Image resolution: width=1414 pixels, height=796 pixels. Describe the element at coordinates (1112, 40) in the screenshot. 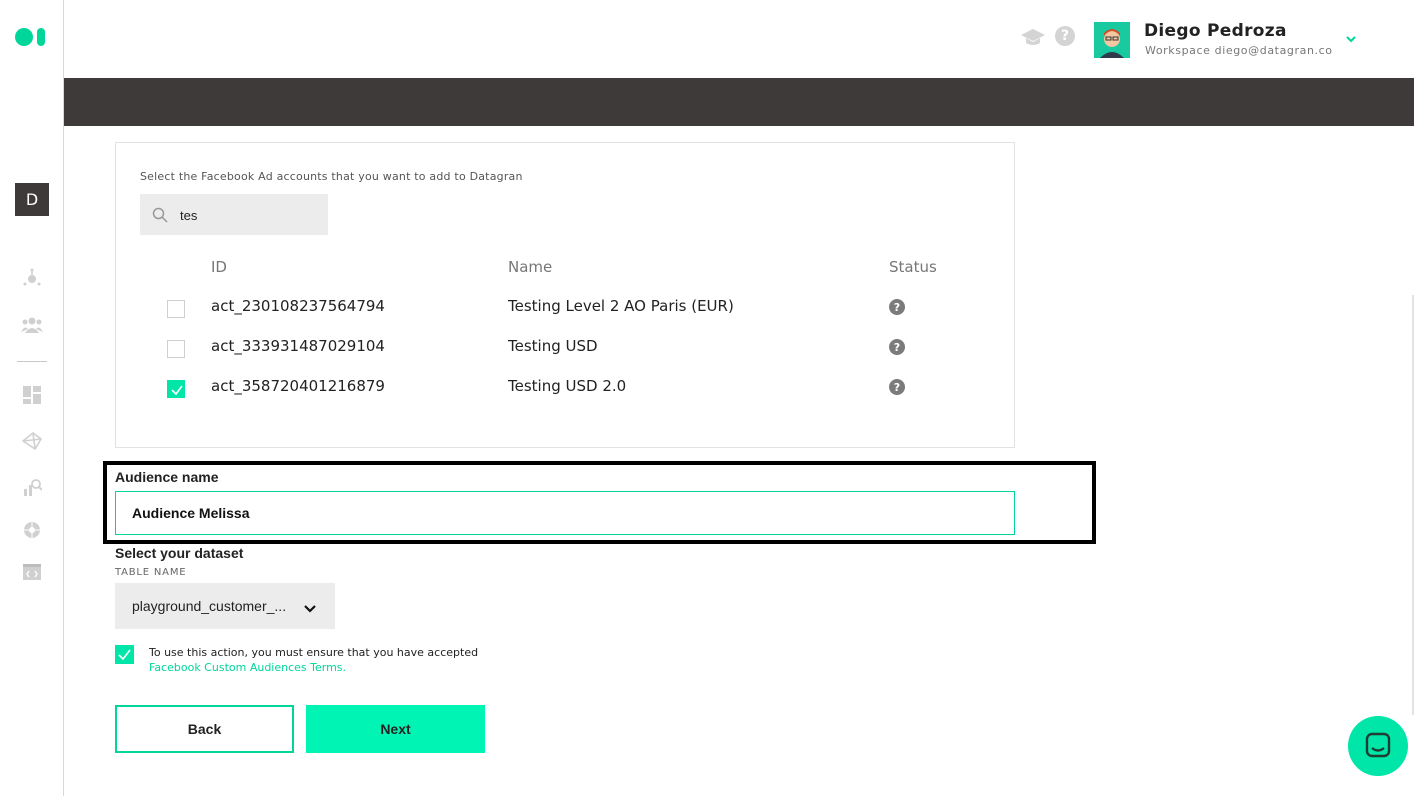

I see `avatar` at that location.